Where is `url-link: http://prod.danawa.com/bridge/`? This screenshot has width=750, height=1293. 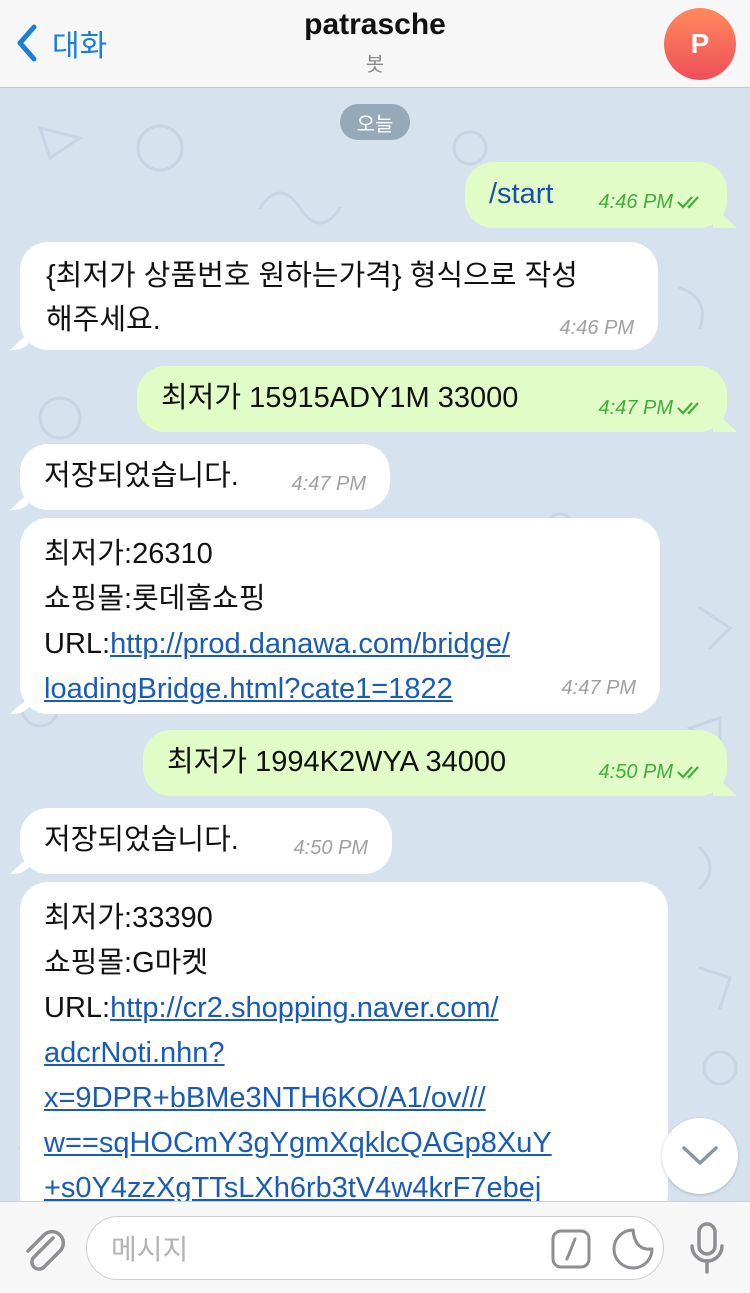
url-link: http://prod.danawa.com/bridge/ is located at coordinates (310, 644).